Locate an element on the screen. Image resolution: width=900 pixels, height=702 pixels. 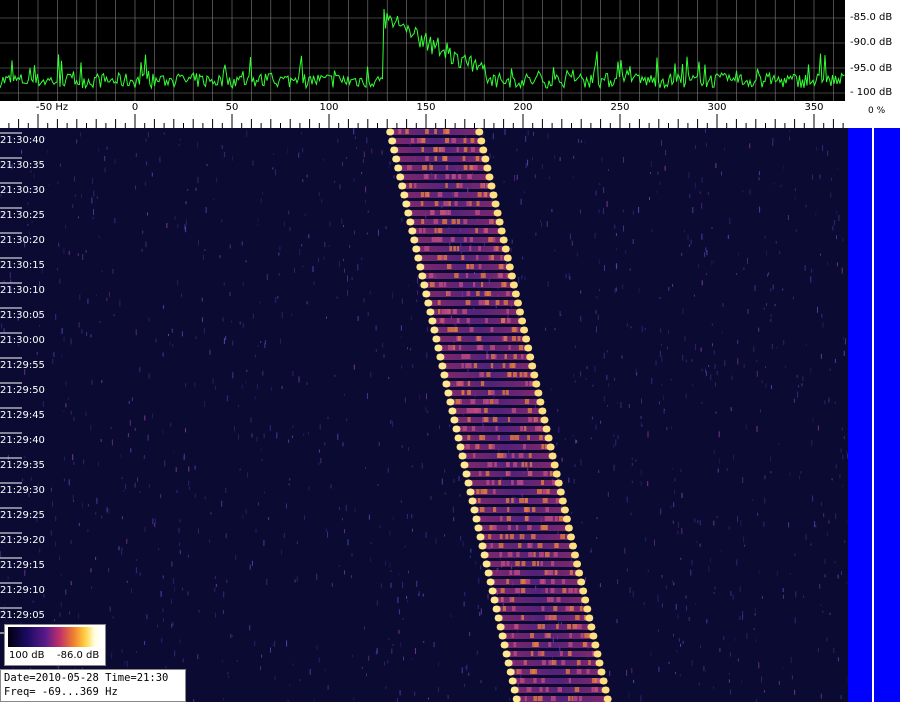
spectrum-plot is located at coordinates (422, 50).